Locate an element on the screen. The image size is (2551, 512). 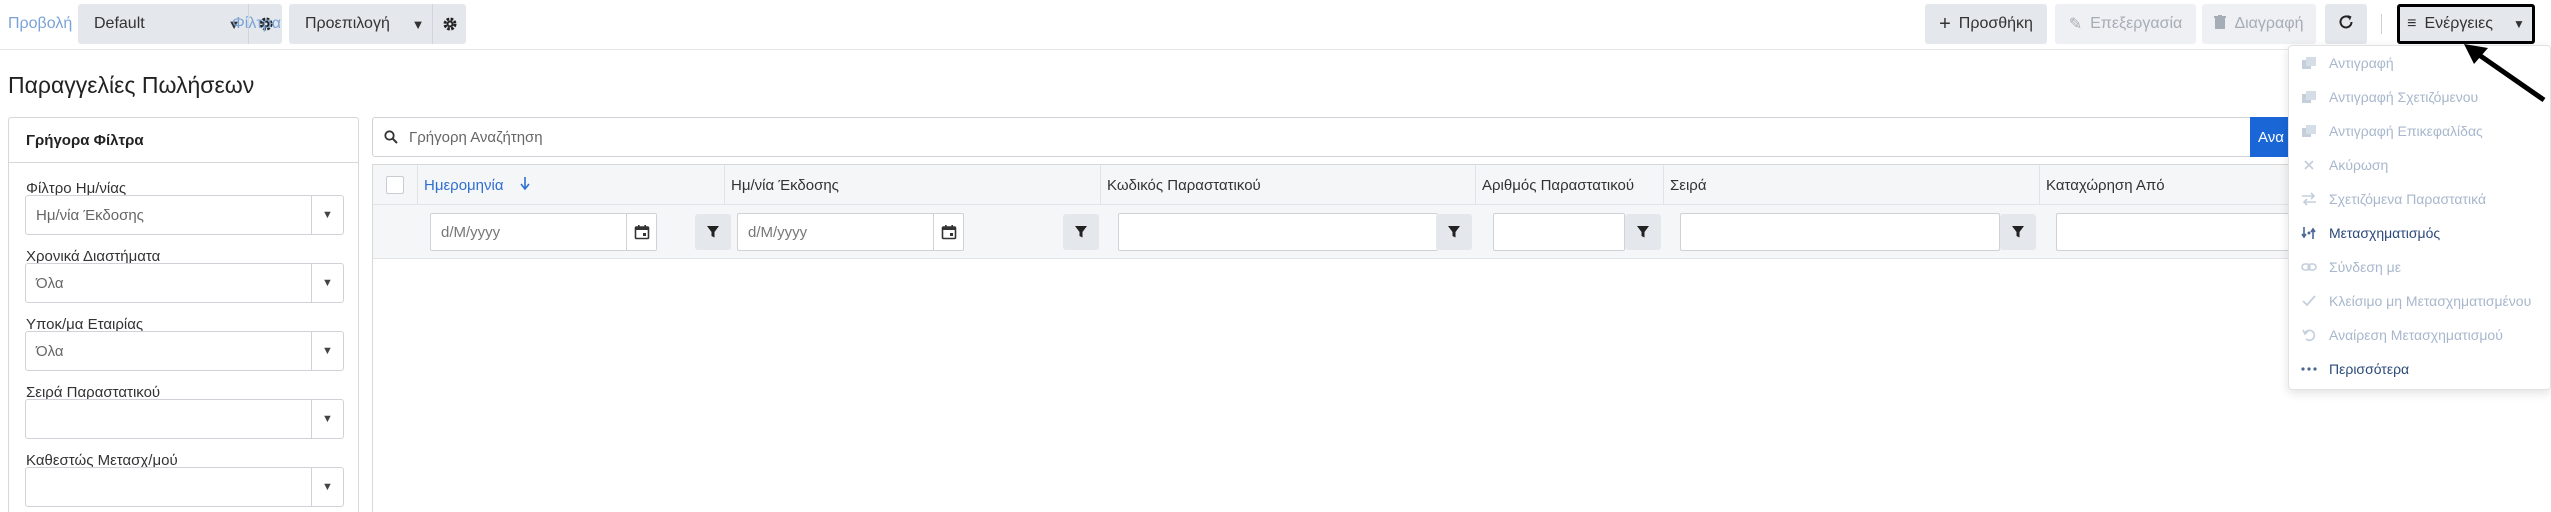
quick-filters-title: Γρήγορα Φίλτρα is located at coordinates (183, 140).